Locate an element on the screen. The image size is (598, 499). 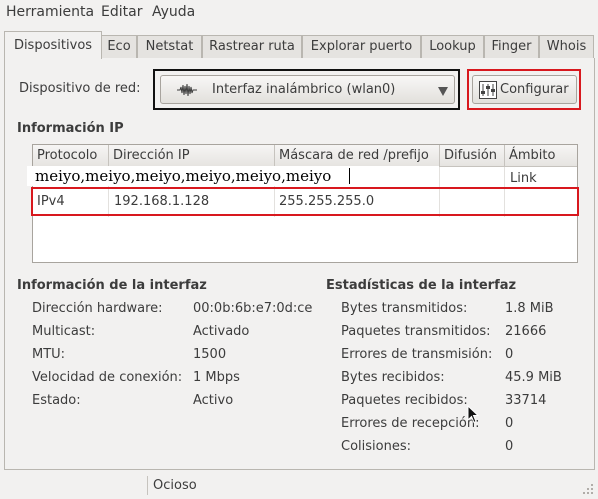
equalizer-icon is located at coordinates (488, 92).